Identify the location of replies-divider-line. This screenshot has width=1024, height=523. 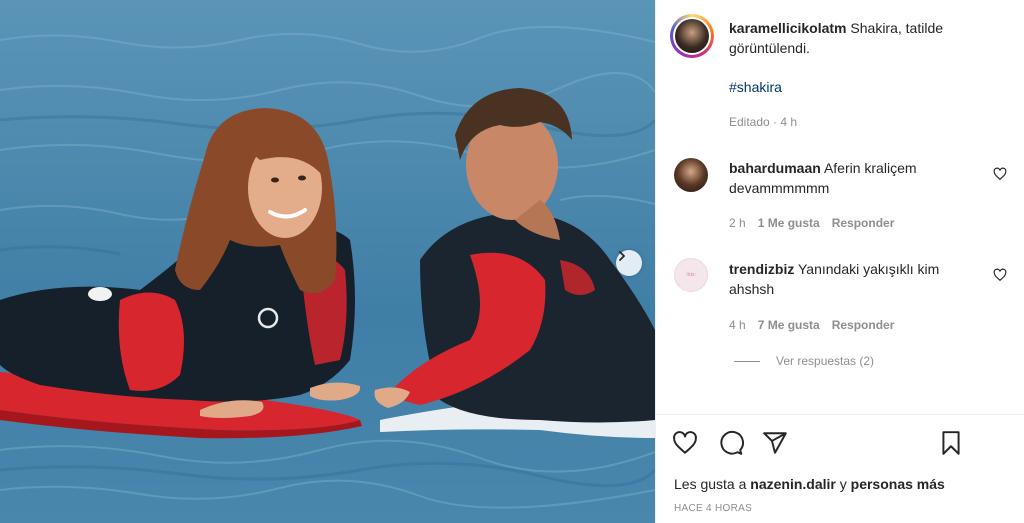
(747, 361).